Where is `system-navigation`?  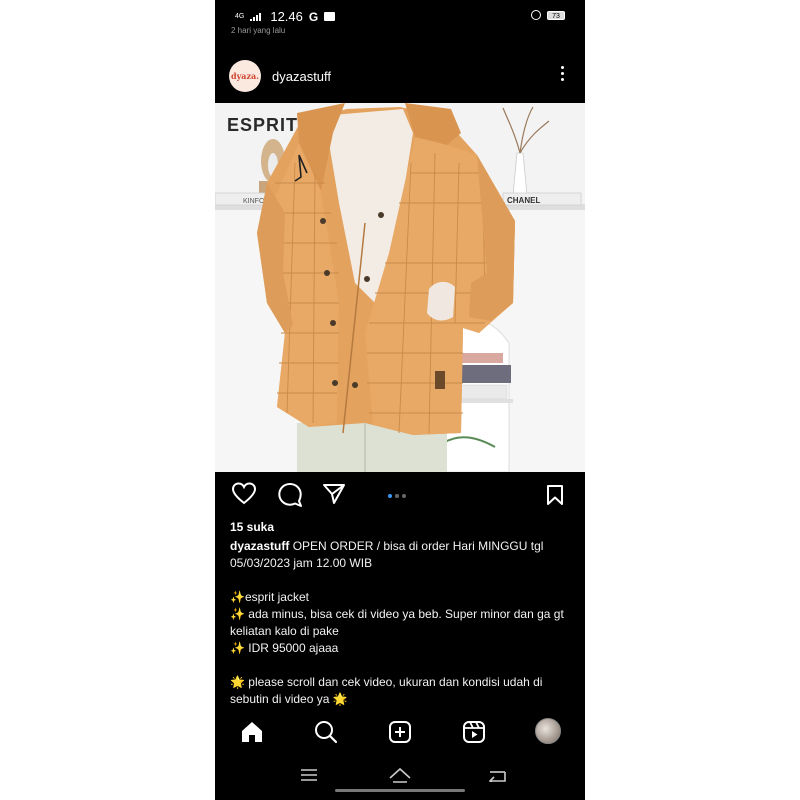 system-navigation is located at coordinates (400, 775).